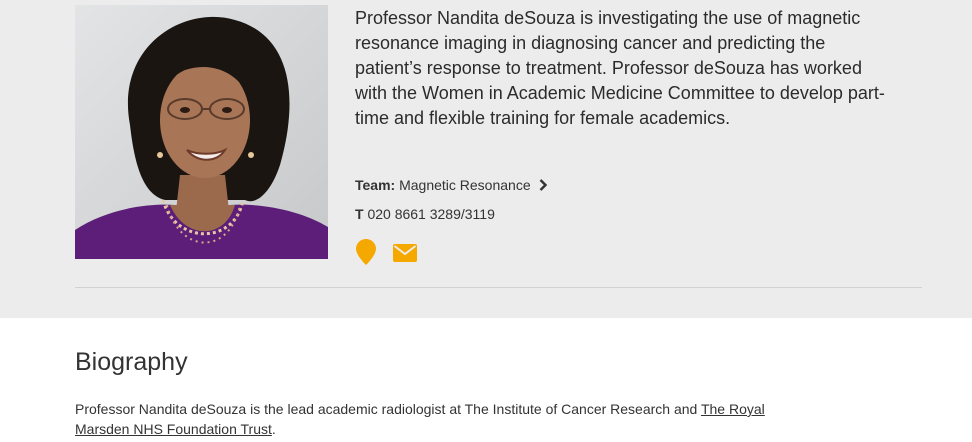 This screenshot has height=442, width=972. Describe the element at coordinates (201, 132) in the screenshot. I see `profile-photo` at that location.